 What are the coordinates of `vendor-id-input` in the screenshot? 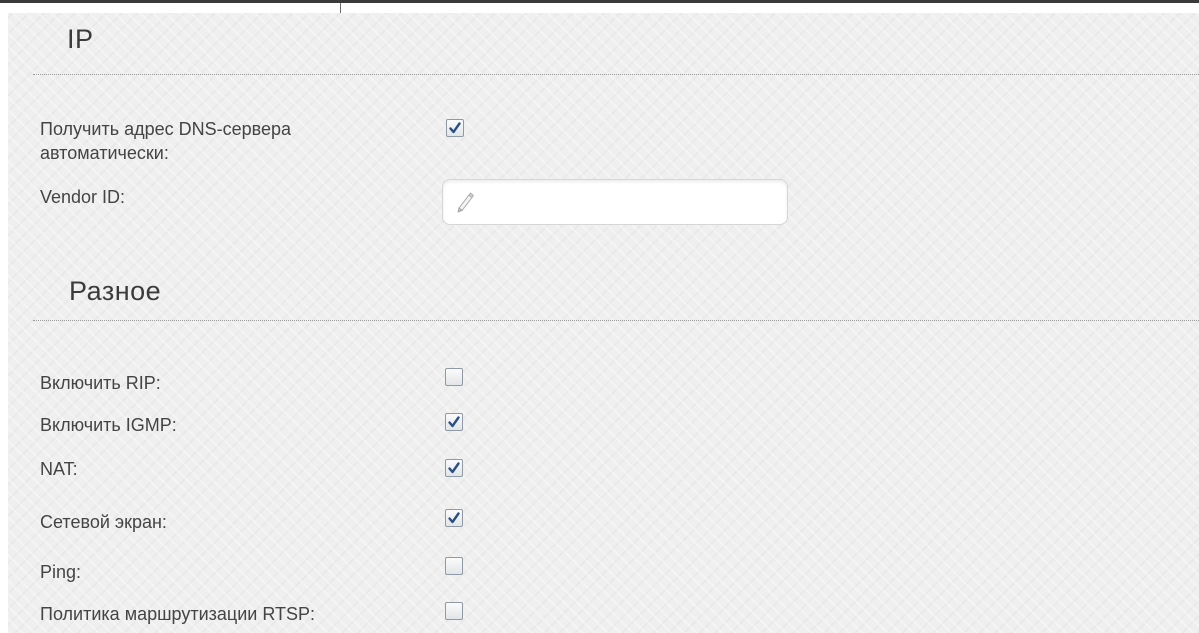 It's located at (615, 202).